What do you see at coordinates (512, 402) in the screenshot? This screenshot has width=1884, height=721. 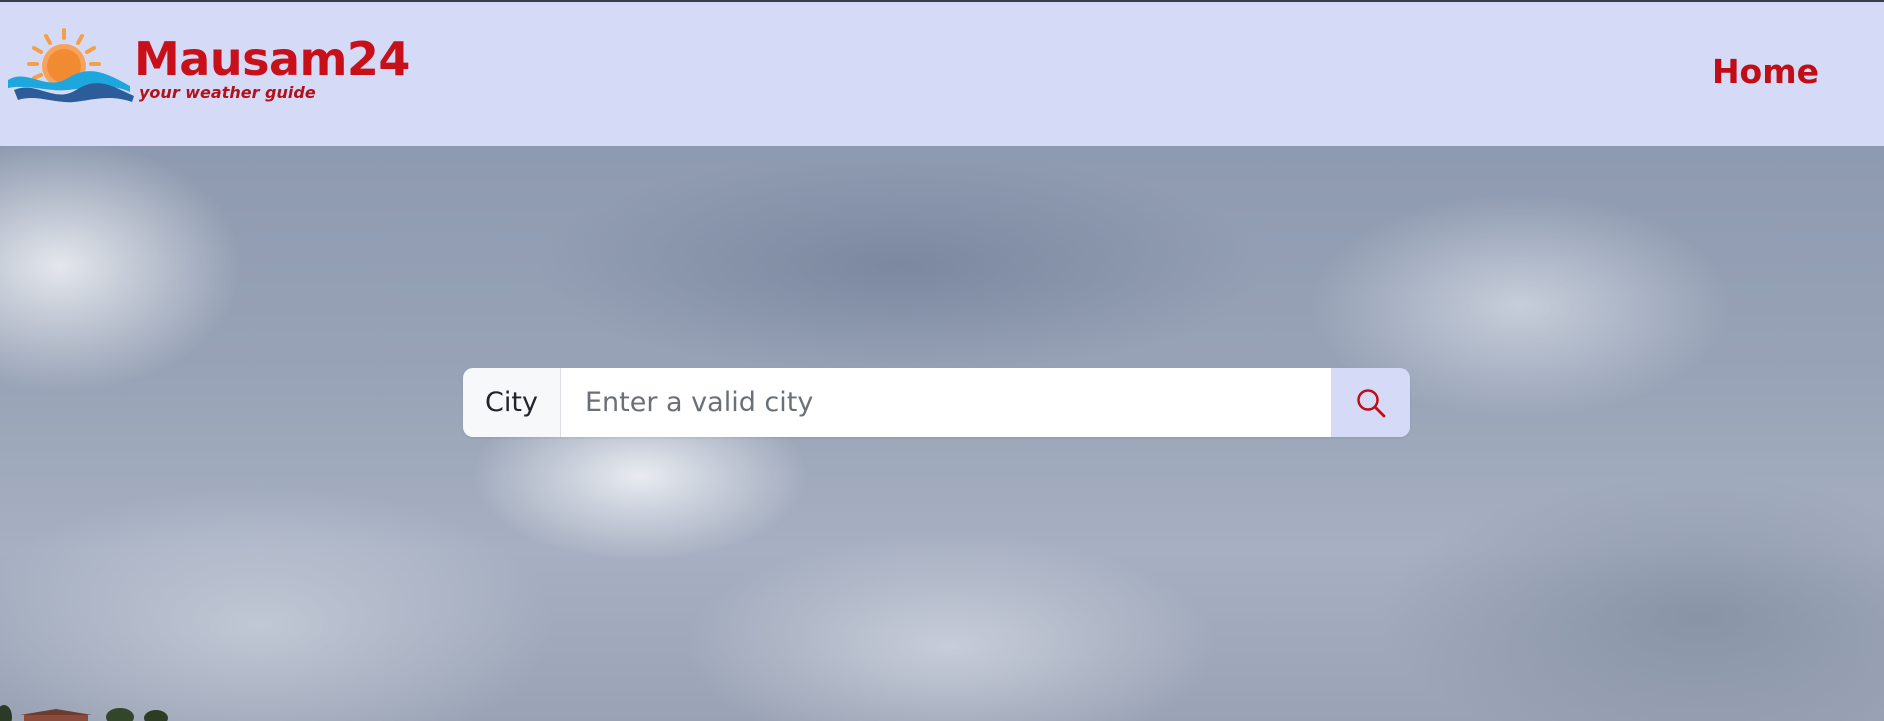 I see `city-label: City` at bounding box center [512, 402].